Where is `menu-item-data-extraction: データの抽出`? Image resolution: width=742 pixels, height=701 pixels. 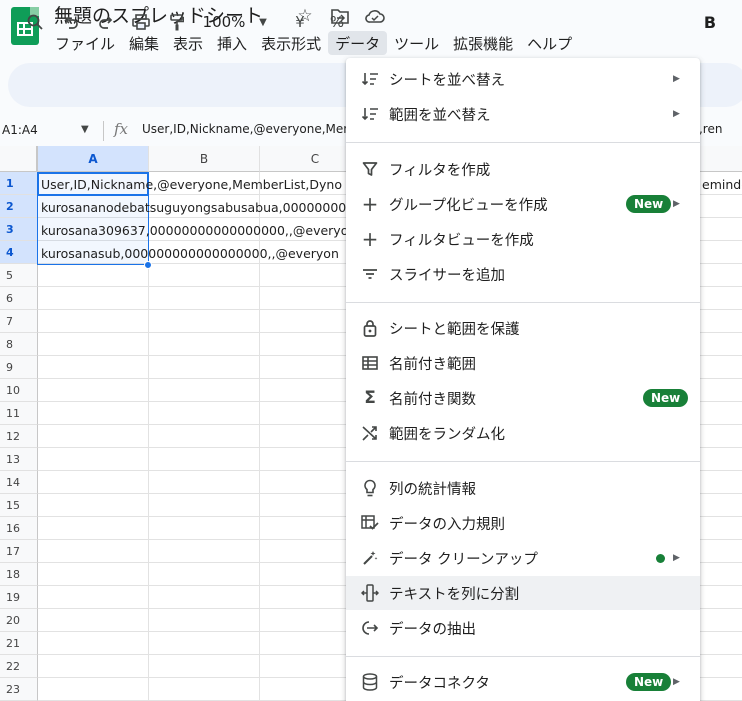 menu-item-data-extraction: データの抽出 is located at coordinates (523, 628).